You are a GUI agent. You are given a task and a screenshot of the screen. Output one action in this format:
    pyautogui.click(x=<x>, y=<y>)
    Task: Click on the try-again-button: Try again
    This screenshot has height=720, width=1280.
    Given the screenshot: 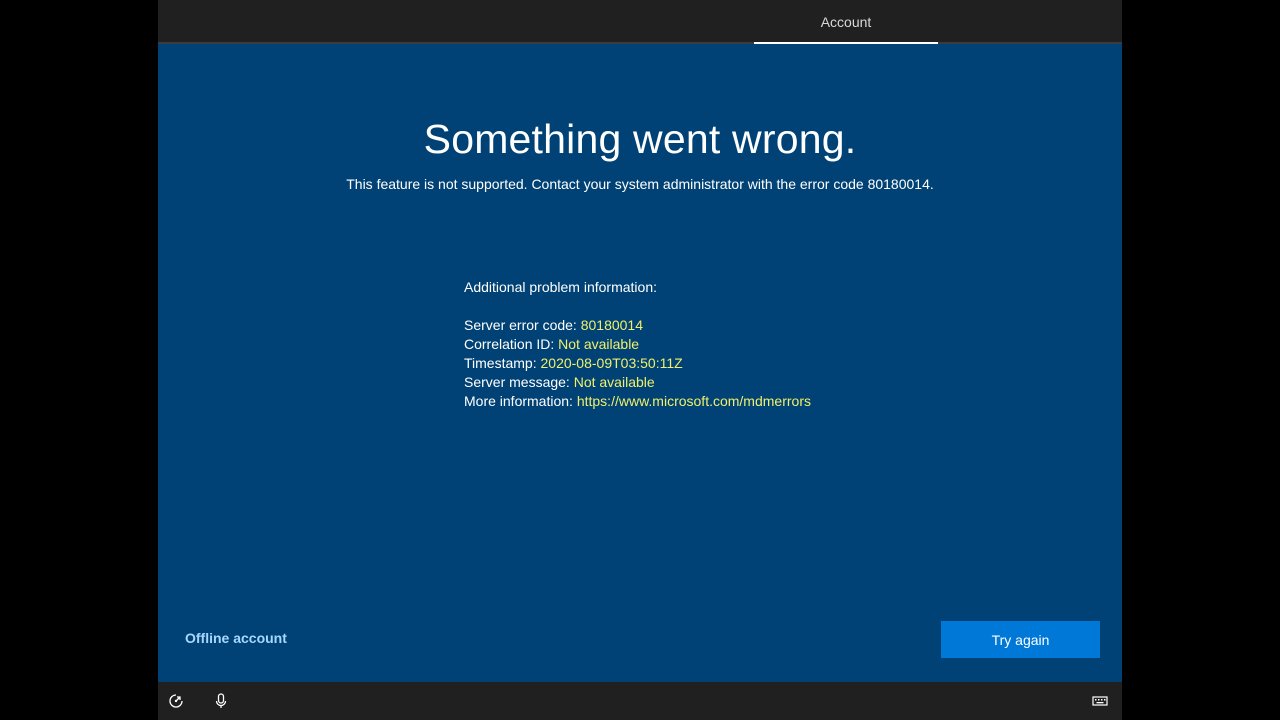 What is the action you would take?
    pyautogui.click(x=1020, y=639)
    